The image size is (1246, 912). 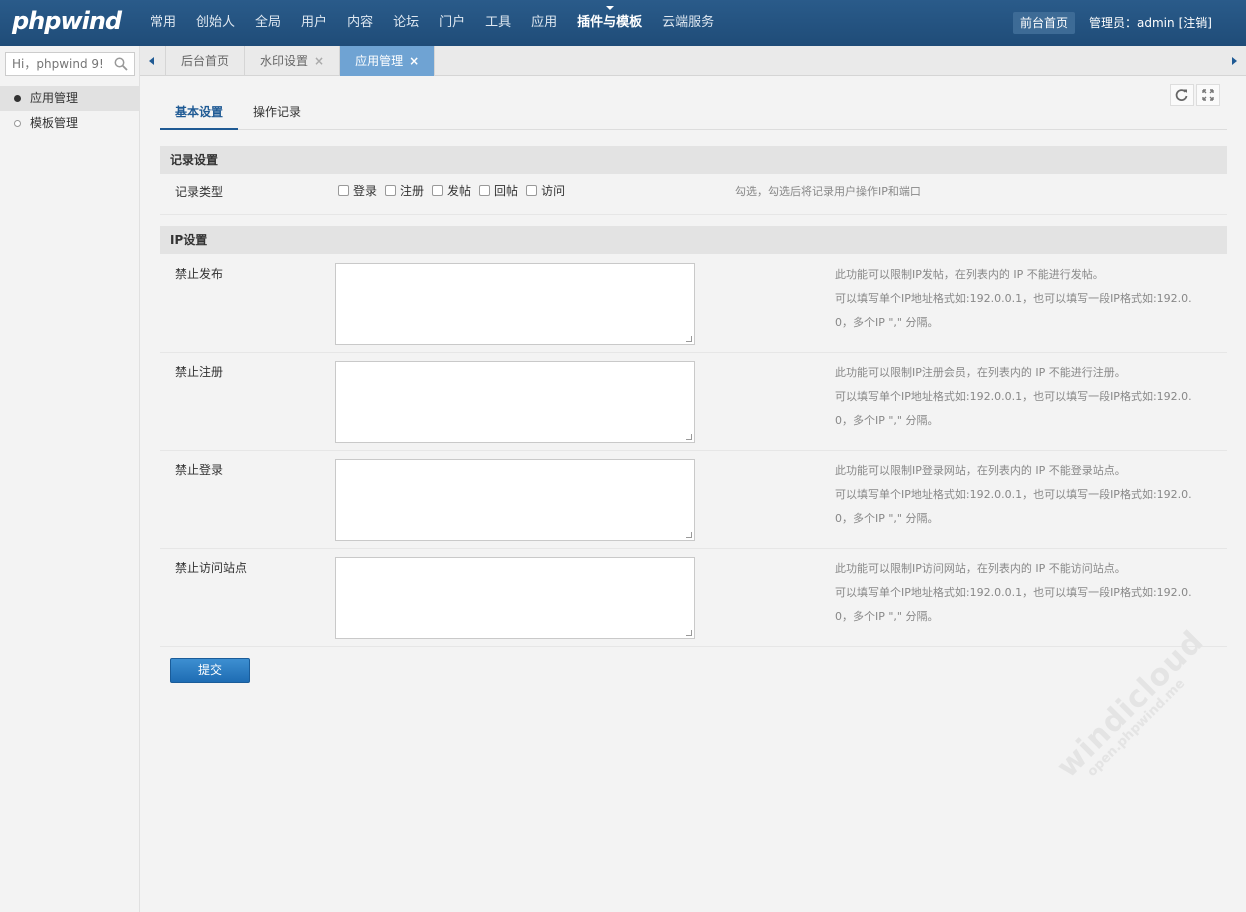 What do you see at coordinates (412, 191) in the screenshot?
I see `checkbox-label: 注册` at bounding box center [412, 191].